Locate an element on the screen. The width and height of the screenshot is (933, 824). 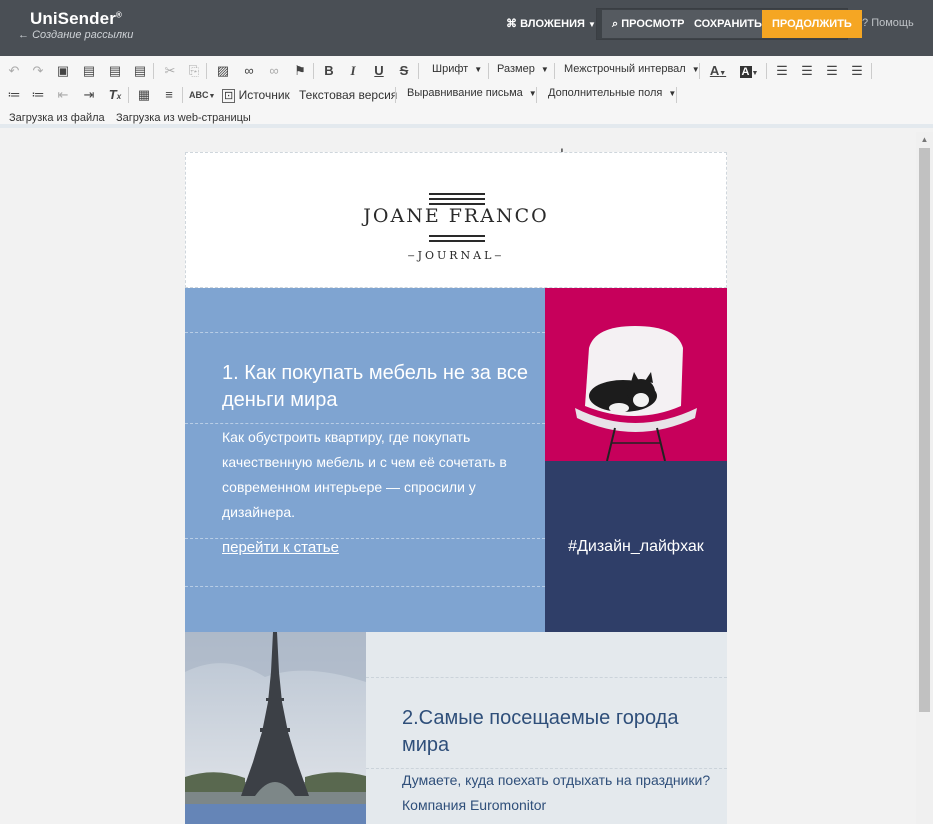
save-doc-icon: ▣ is located at coordinates (63, 71).